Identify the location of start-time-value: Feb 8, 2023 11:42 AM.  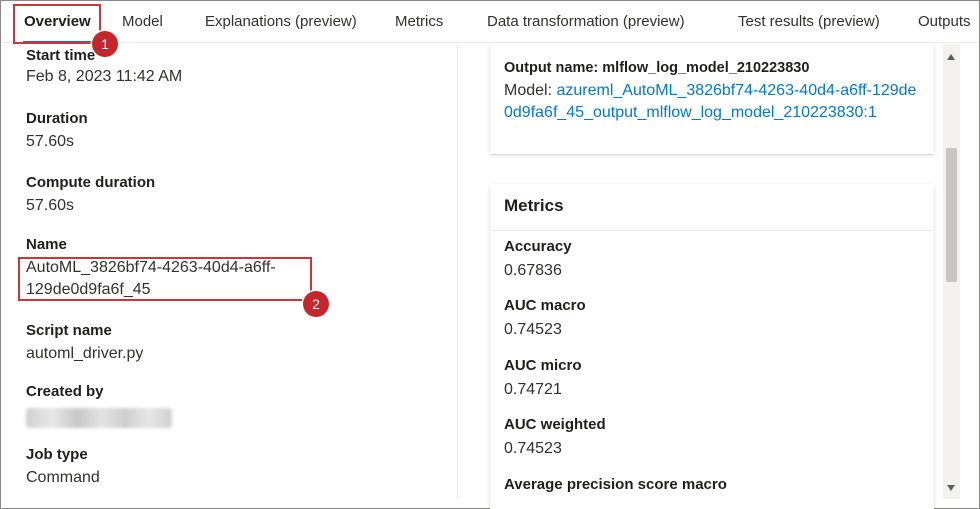
(104, 76).